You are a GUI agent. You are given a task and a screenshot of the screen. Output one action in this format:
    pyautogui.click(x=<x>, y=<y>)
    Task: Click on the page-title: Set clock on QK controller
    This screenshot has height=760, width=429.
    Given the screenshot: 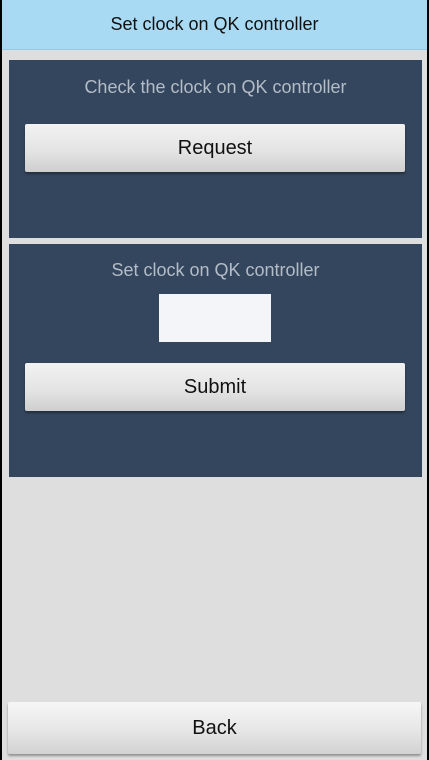 What is the action you would take?
    pyautogui.click(x=214, y=24)
    